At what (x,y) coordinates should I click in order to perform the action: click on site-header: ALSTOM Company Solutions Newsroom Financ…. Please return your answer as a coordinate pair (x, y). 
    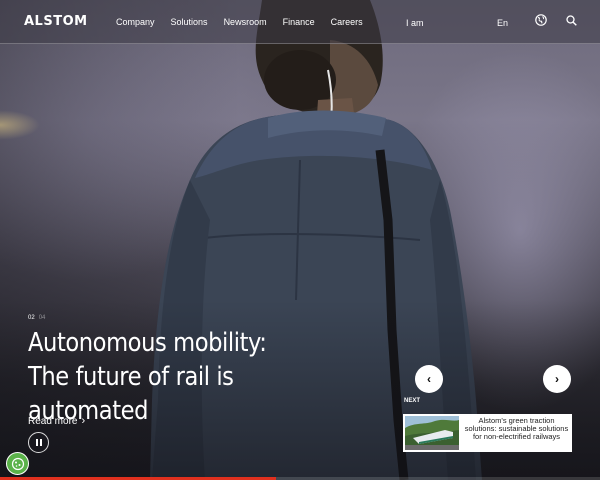
    Looking at the image, I should click on (300, 22).